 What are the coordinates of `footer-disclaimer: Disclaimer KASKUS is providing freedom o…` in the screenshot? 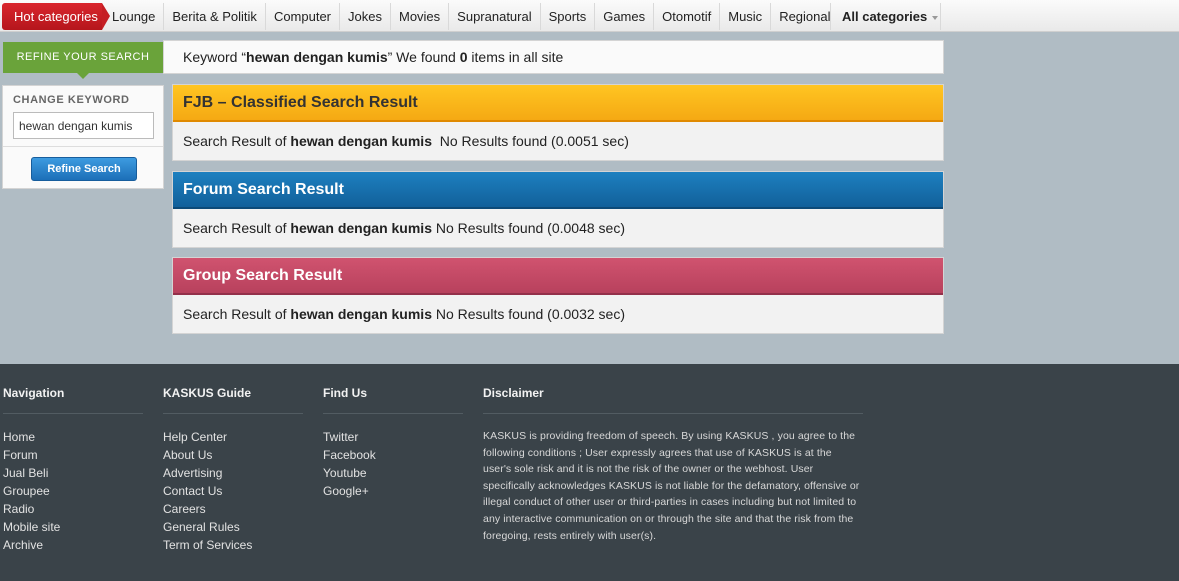 It's located at (673, 465).